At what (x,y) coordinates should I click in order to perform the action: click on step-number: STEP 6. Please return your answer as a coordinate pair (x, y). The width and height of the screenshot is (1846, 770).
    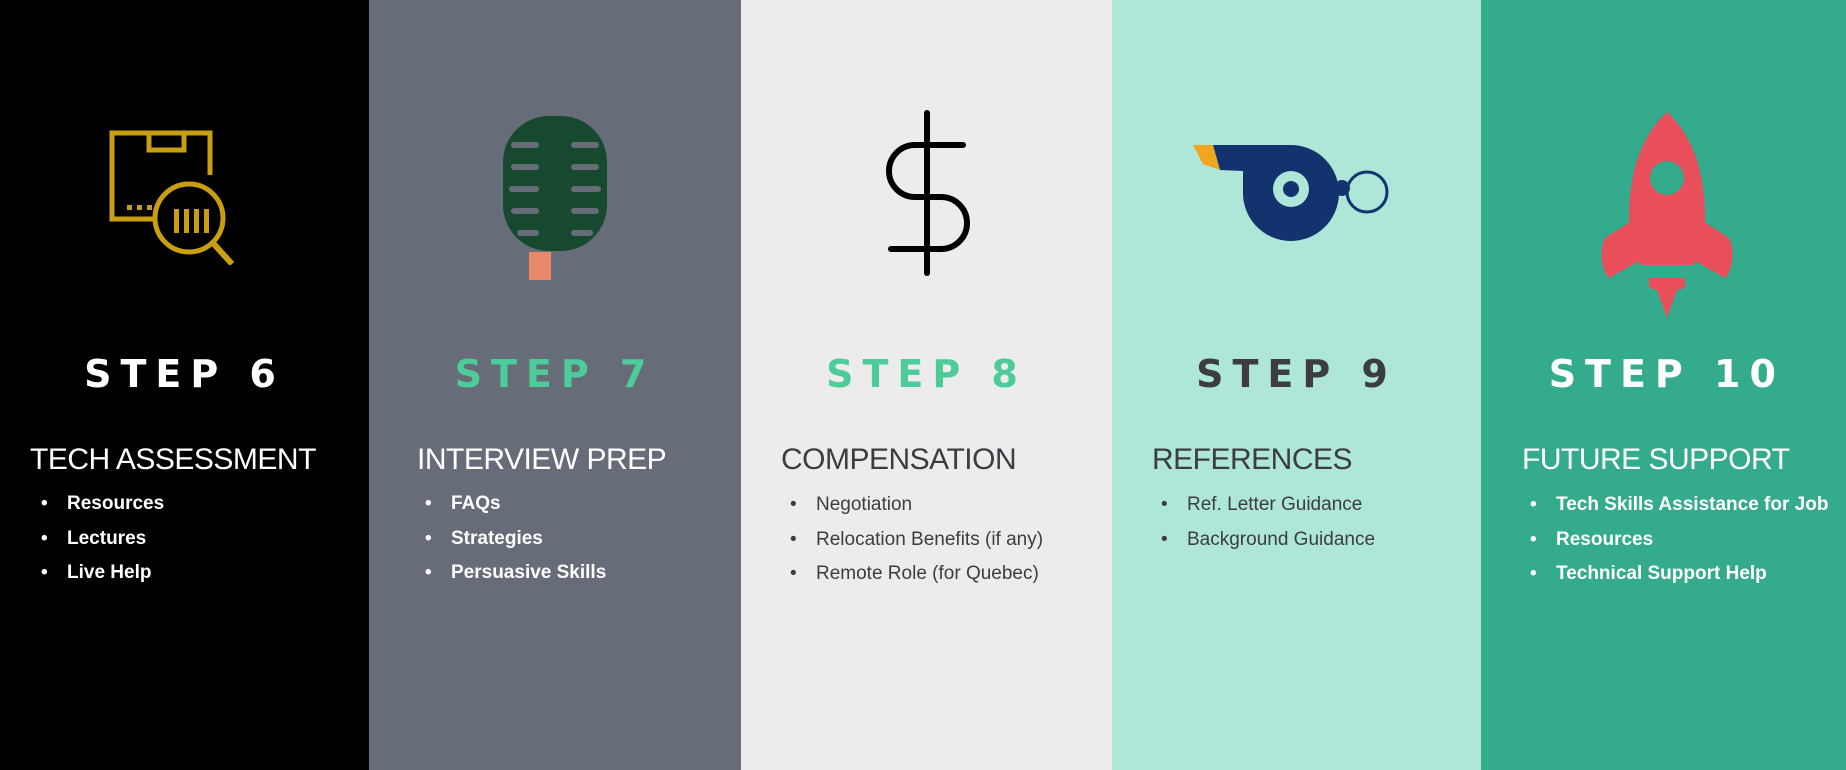
    Looking at the image, I should click on (184, 374).